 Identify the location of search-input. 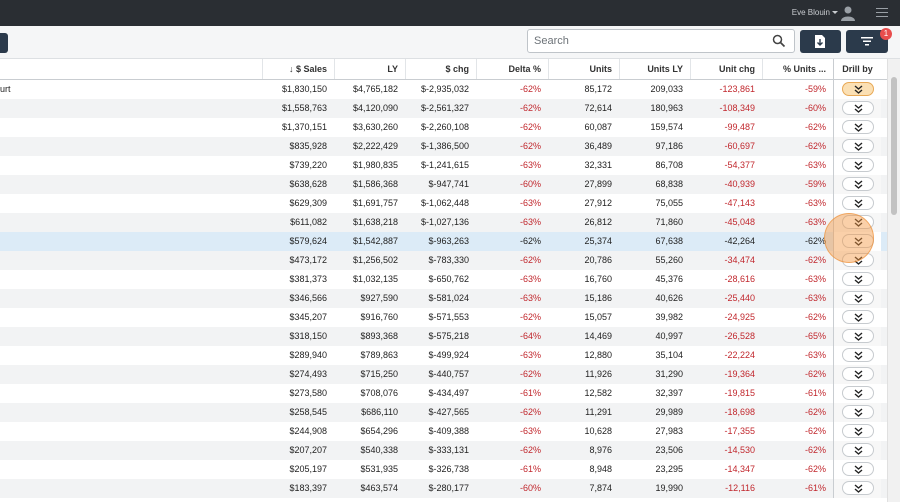
(649, 41).